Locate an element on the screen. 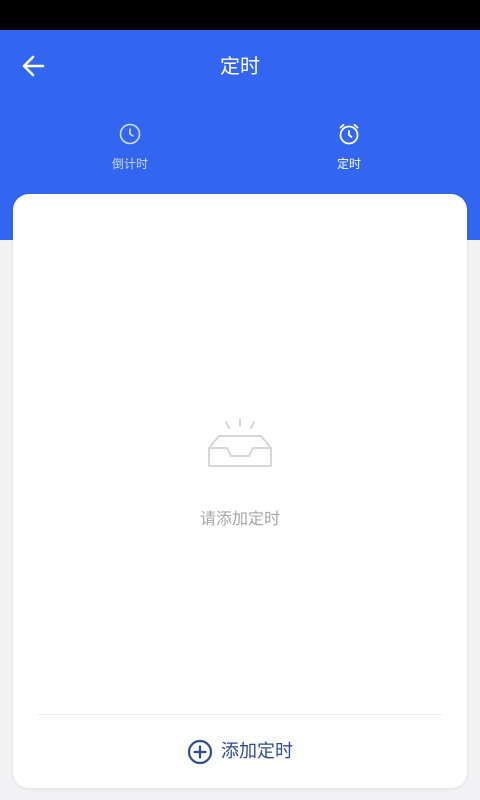 This screenshot has height=800, width=480. page-title: 定时 is located at coordinates (240, 66).